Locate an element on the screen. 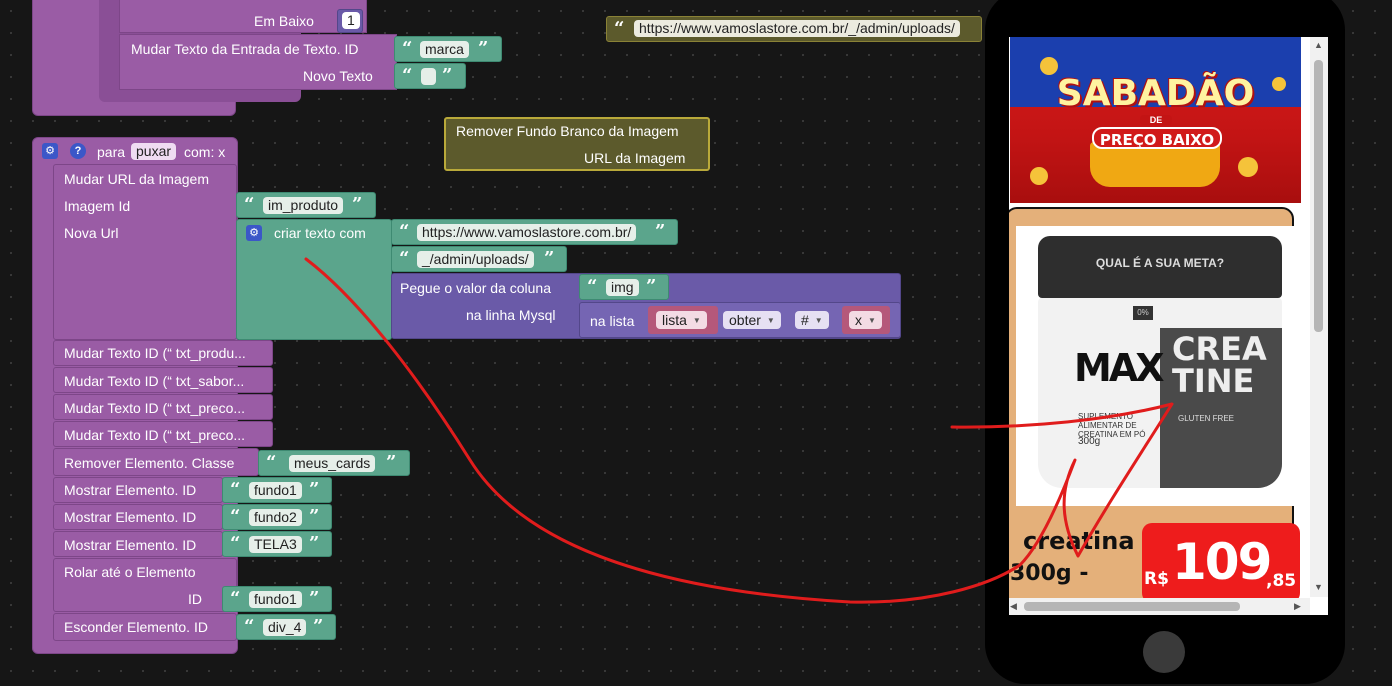 The image size is (1392, 686). scroll-id-value: fundo1 is located at coordinates (275, 599).